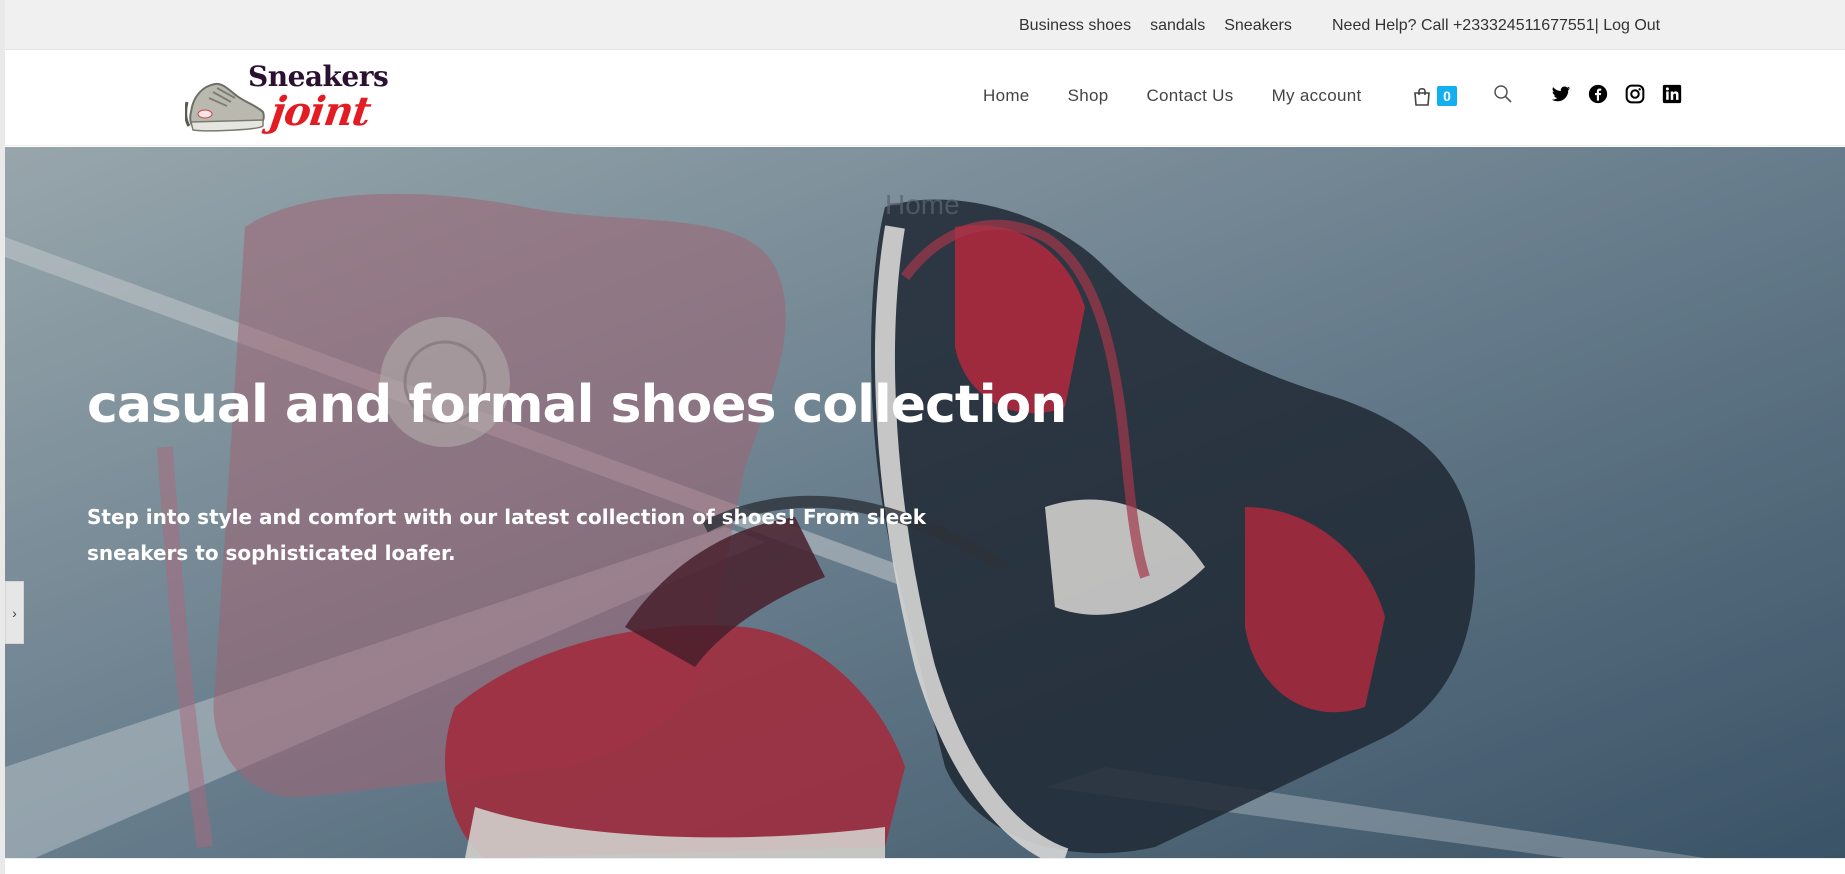 The image size is (1845, 874). I want to click on slider-next-button: ›, so click(14, 612).